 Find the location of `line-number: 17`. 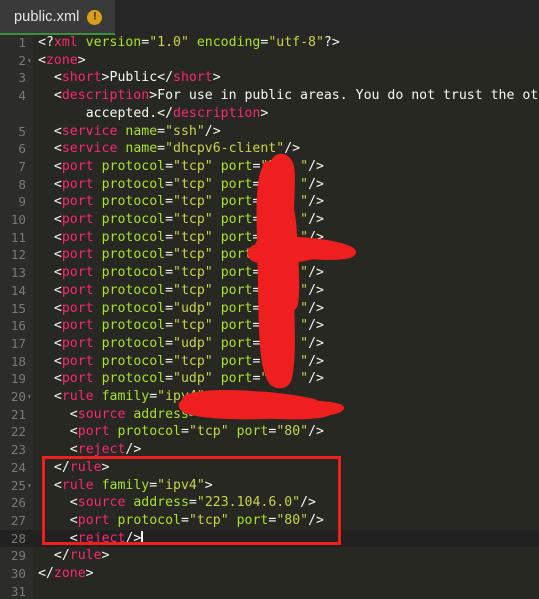

line-number: 17 is located at coordinates (18, 343).